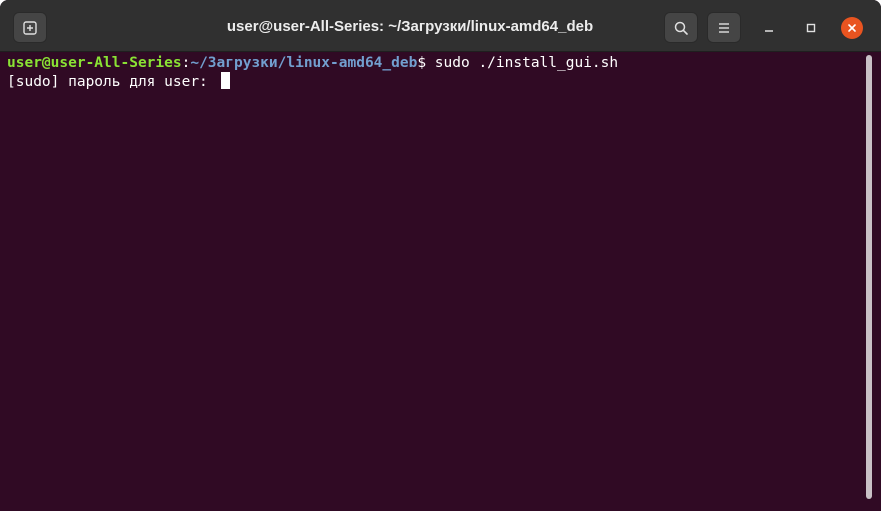 This screenshot has height=511, width=881. I want to click on close-button, so click(852, 28).